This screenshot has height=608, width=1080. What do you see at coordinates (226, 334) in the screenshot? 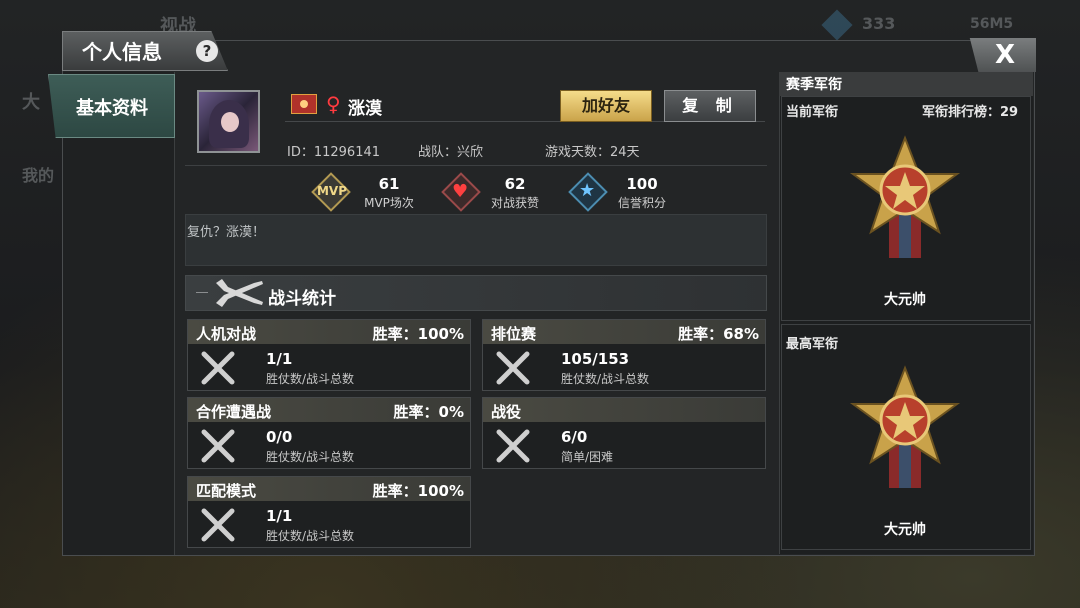
I see `card-title: 人机对战` at bounding box center [226, 334].